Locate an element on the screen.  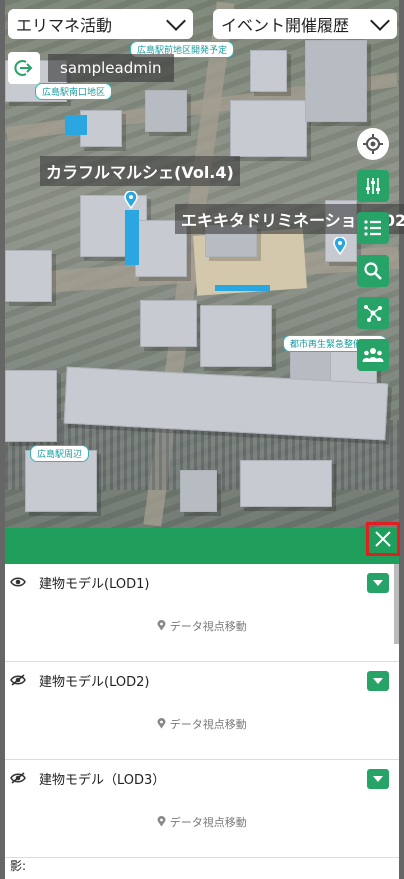
search-icon is located at coordinates (373, 271).